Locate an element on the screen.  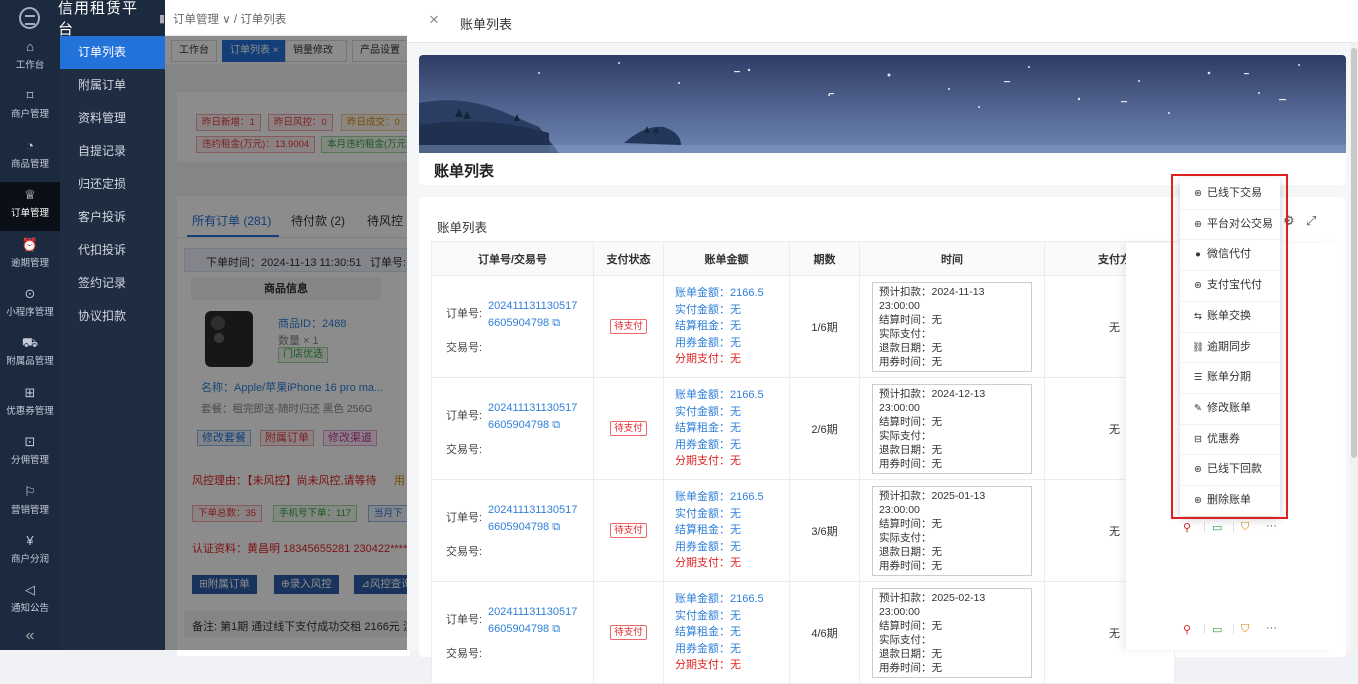
secondary-nav-item-3: 自提记录 is located at coordinates (112, 151).